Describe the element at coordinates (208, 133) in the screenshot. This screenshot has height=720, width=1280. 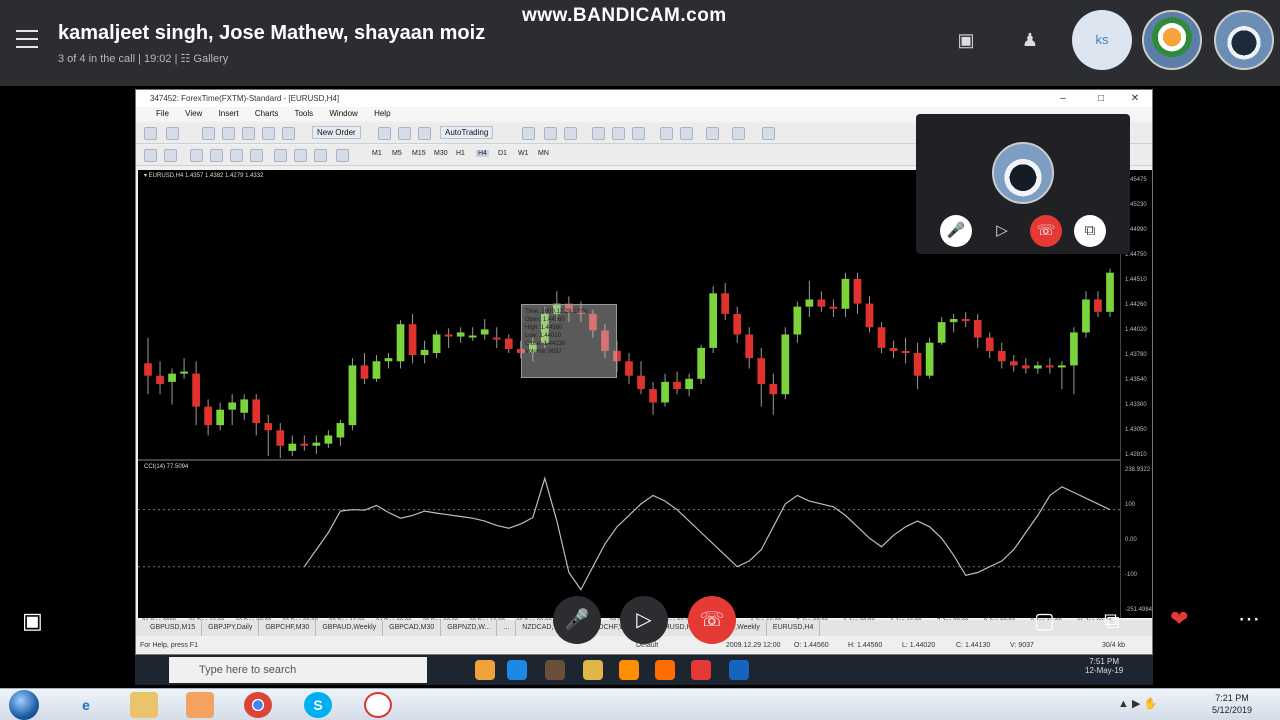
I see `market-watch-icon` at that location.